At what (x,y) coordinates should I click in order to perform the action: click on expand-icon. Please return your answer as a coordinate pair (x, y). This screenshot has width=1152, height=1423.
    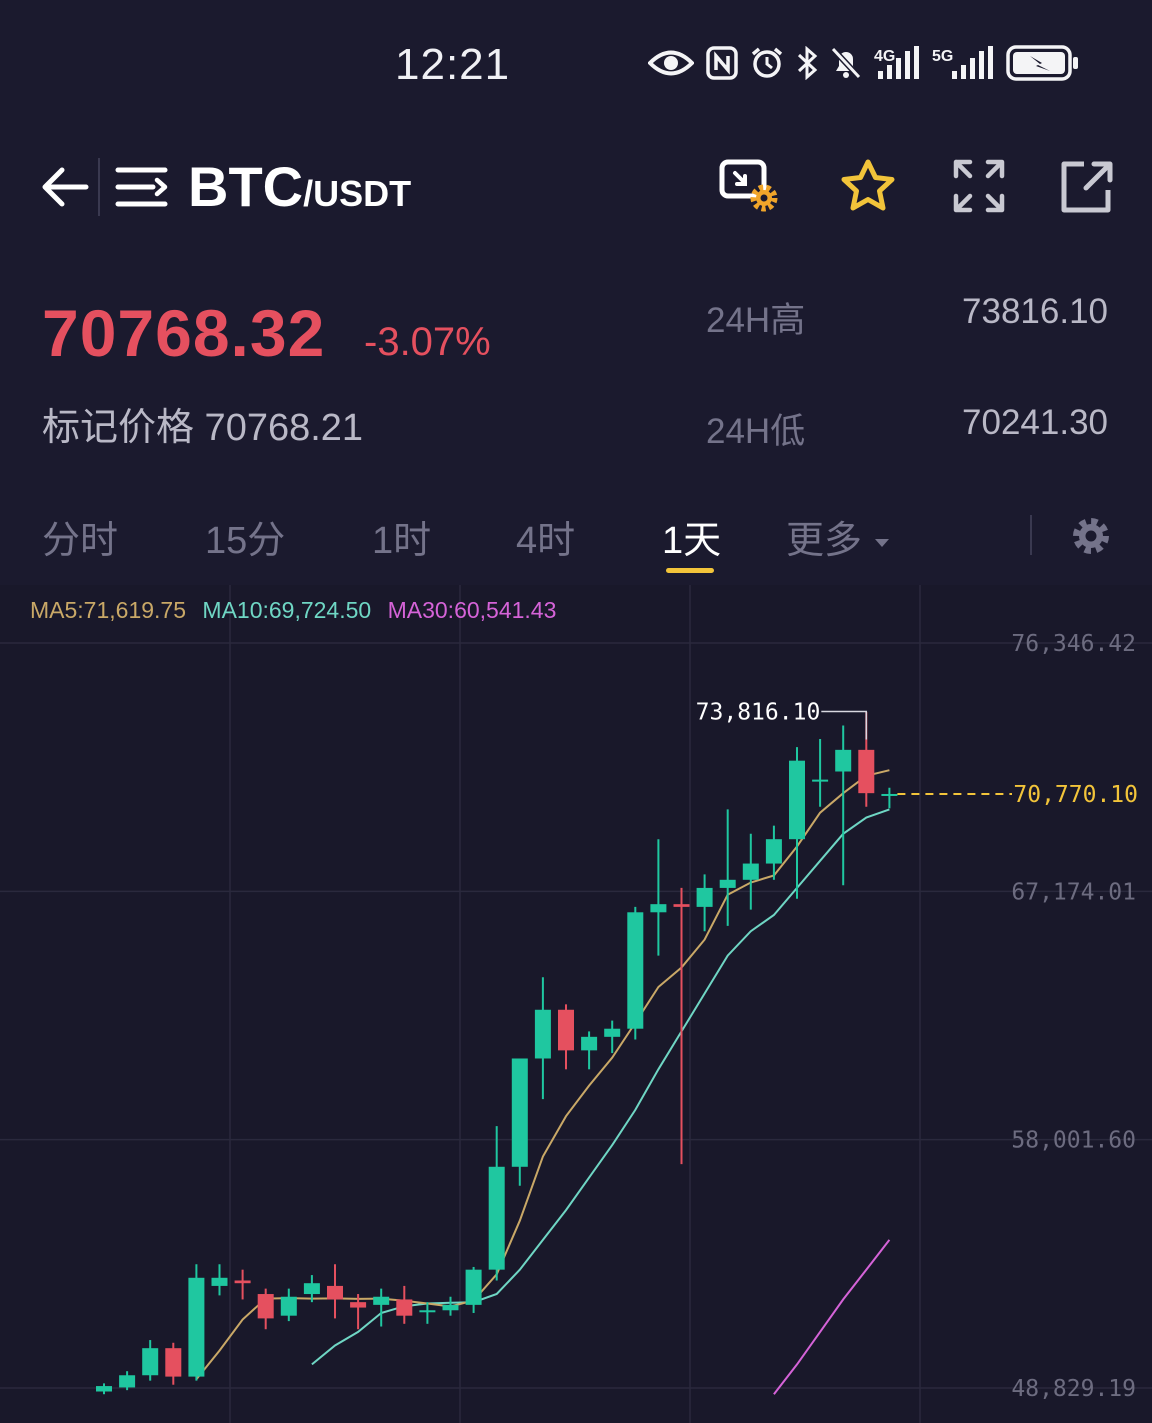
    Looking at the image, I should click on (979, 186).